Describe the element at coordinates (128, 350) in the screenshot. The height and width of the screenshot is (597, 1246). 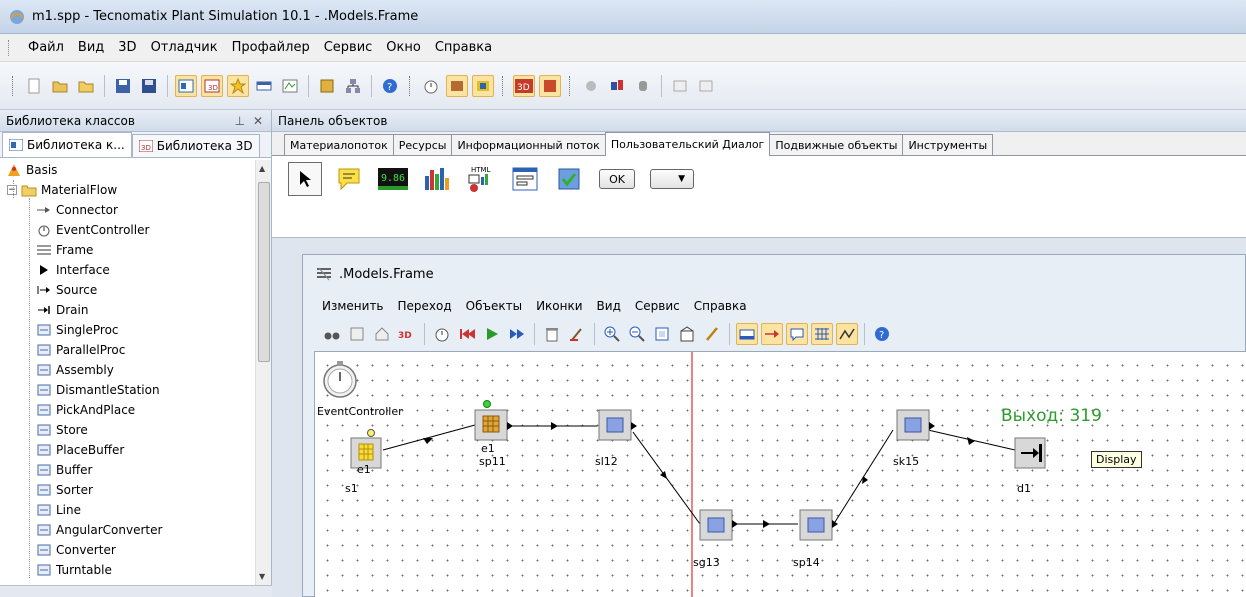
I see `tree-item-parallelproc: ParallelProc` at that location.